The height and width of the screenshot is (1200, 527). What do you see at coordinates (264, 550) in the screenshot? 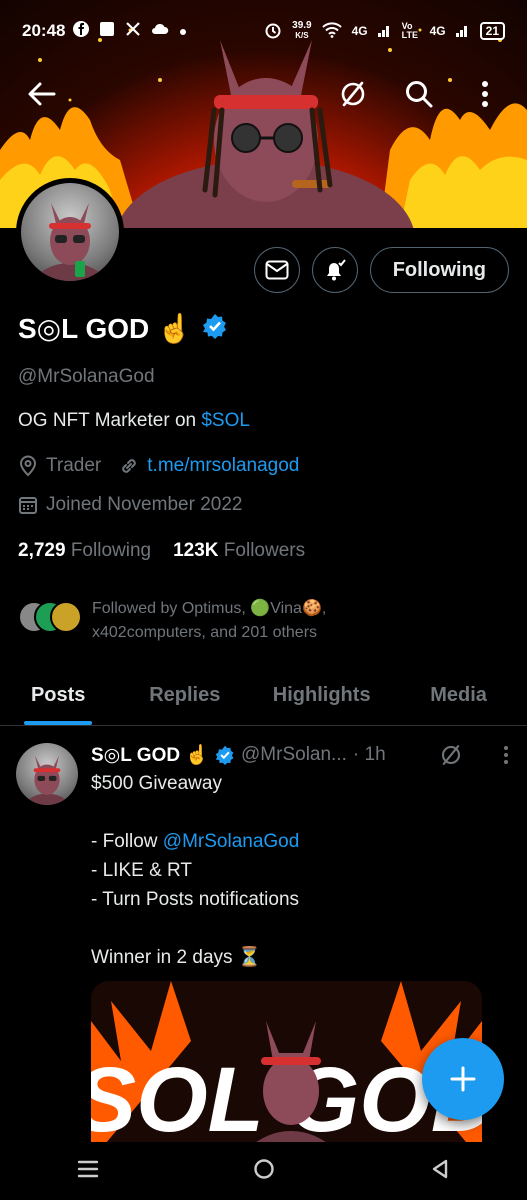
I see `followers-label: Followers` at bounding box center [264, 550].